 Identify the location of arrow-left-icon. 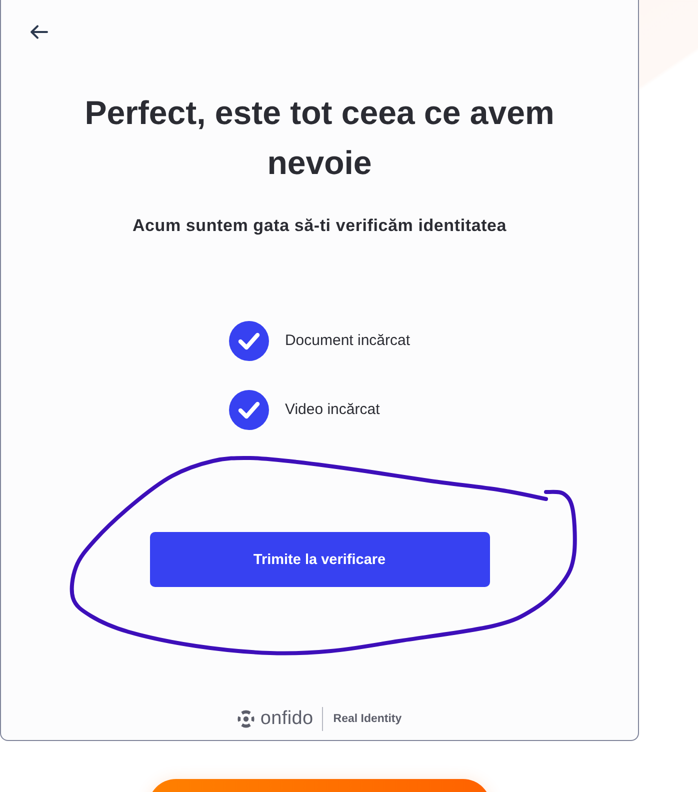
(39, 32).